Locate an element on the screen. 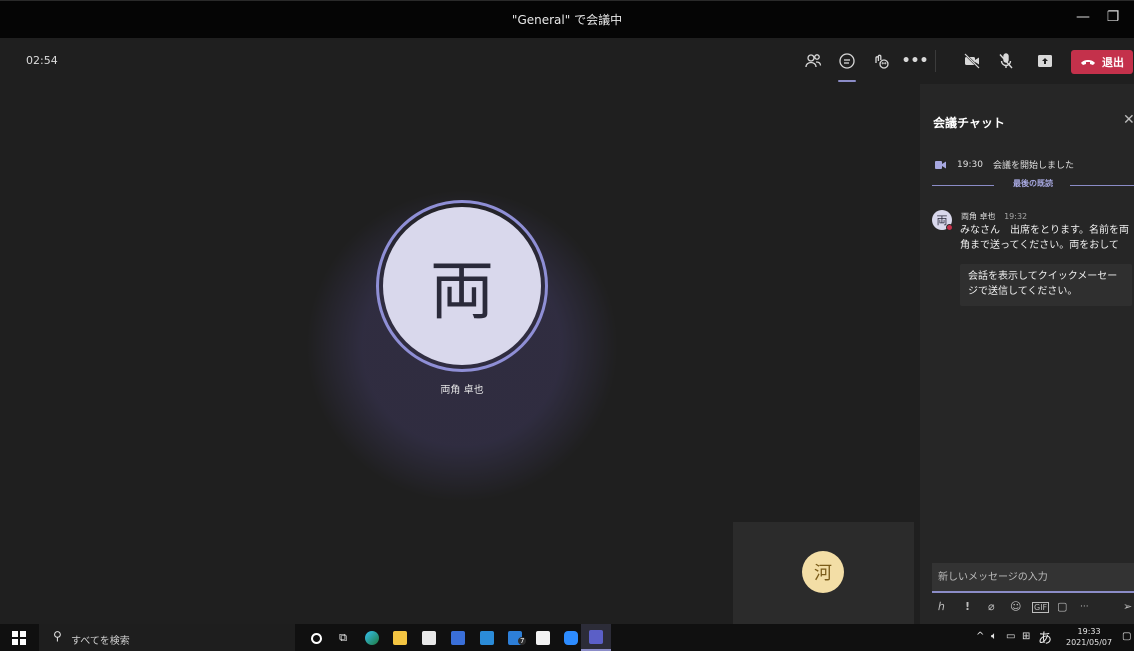 Image resolution: width=1134 pixels, height=651 pixels. ime-kana-label: あ is located at coordinates (1045, 638).